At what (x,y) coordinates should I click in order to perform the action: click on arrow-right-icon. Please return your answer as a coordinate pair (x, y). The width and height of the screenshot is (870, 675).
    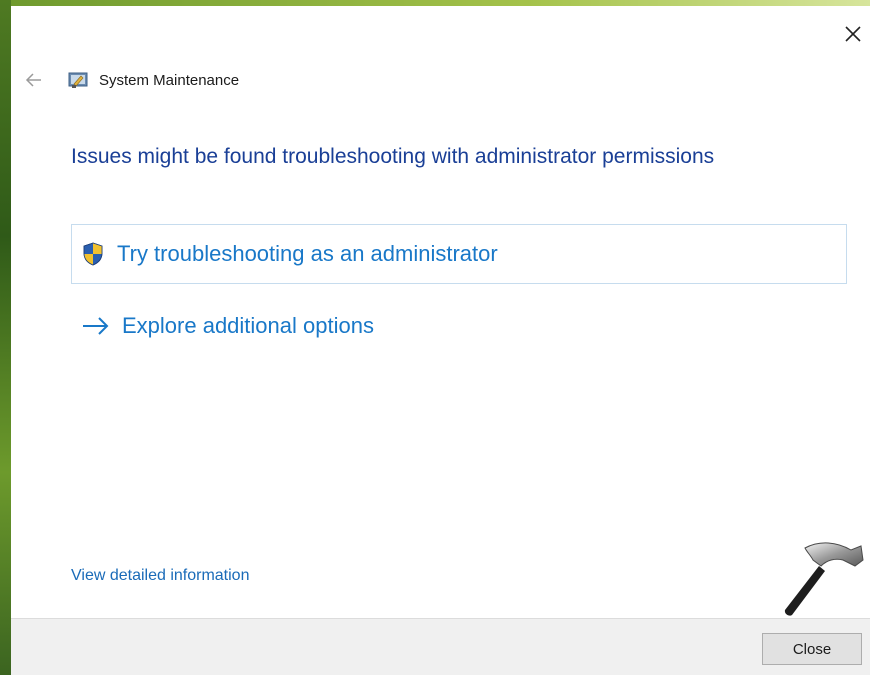
    Looking at the image, I should click on (96, 326).